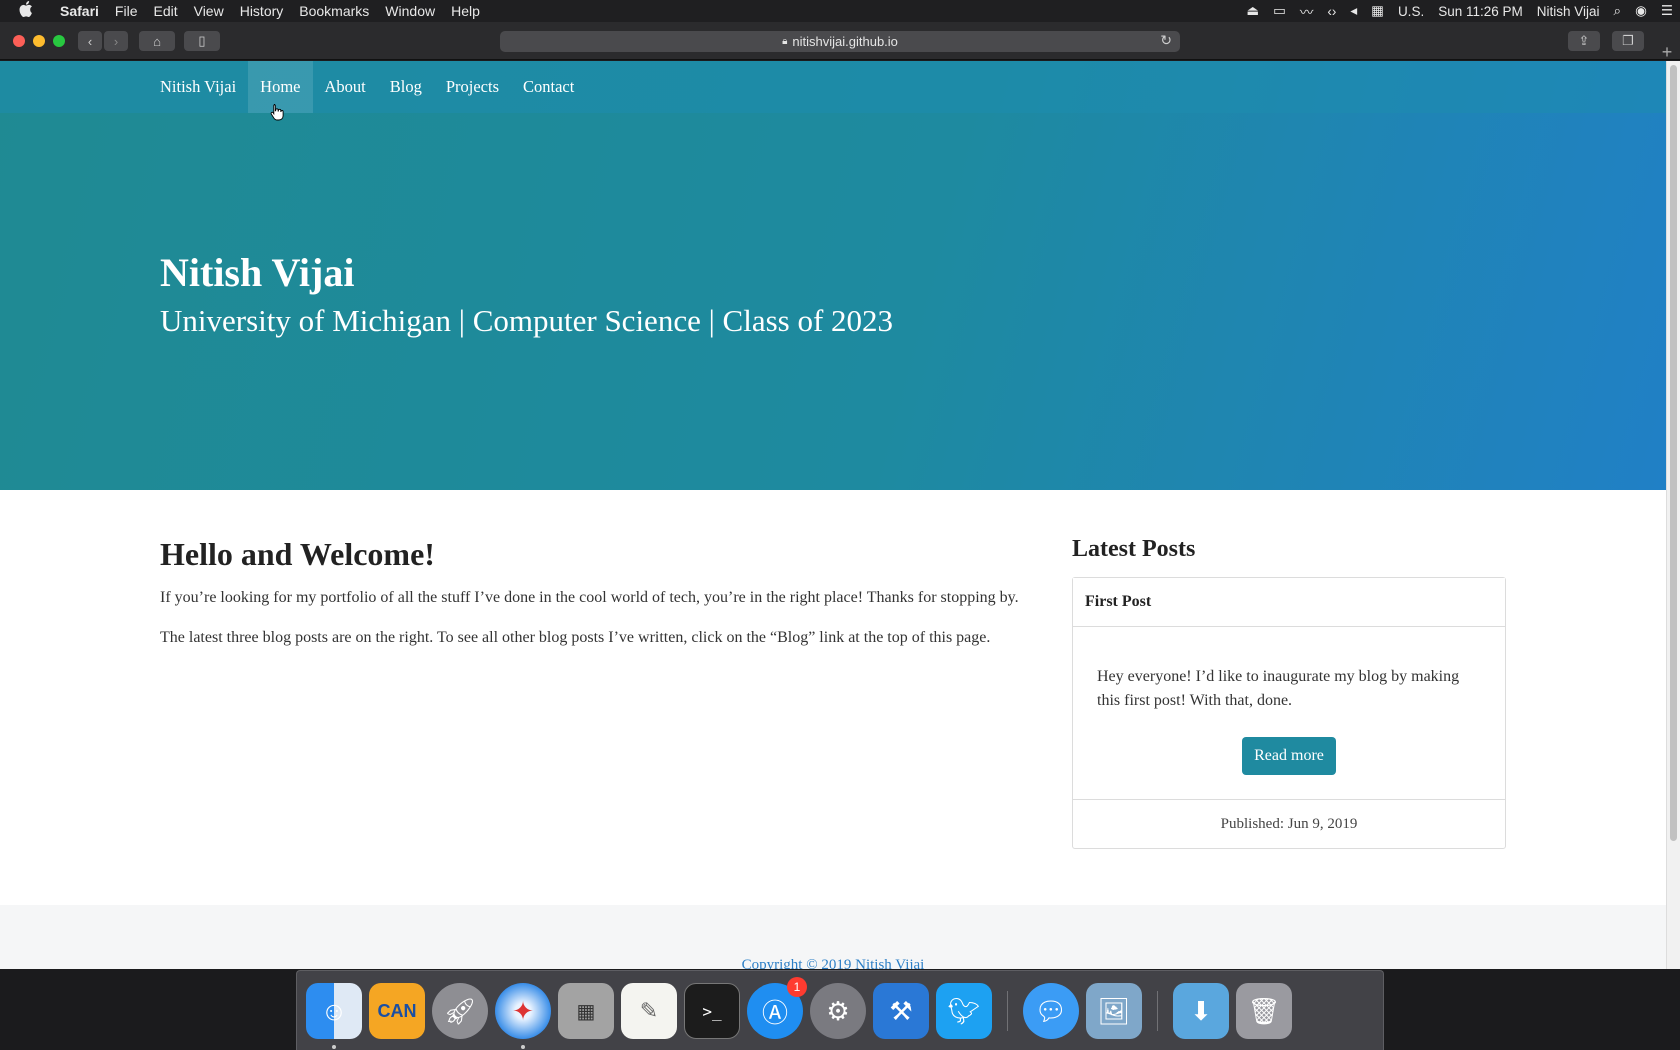 The height and width of the screenshot is (1050, 1680). I want to click on menu-file: File, so click(126, 11).